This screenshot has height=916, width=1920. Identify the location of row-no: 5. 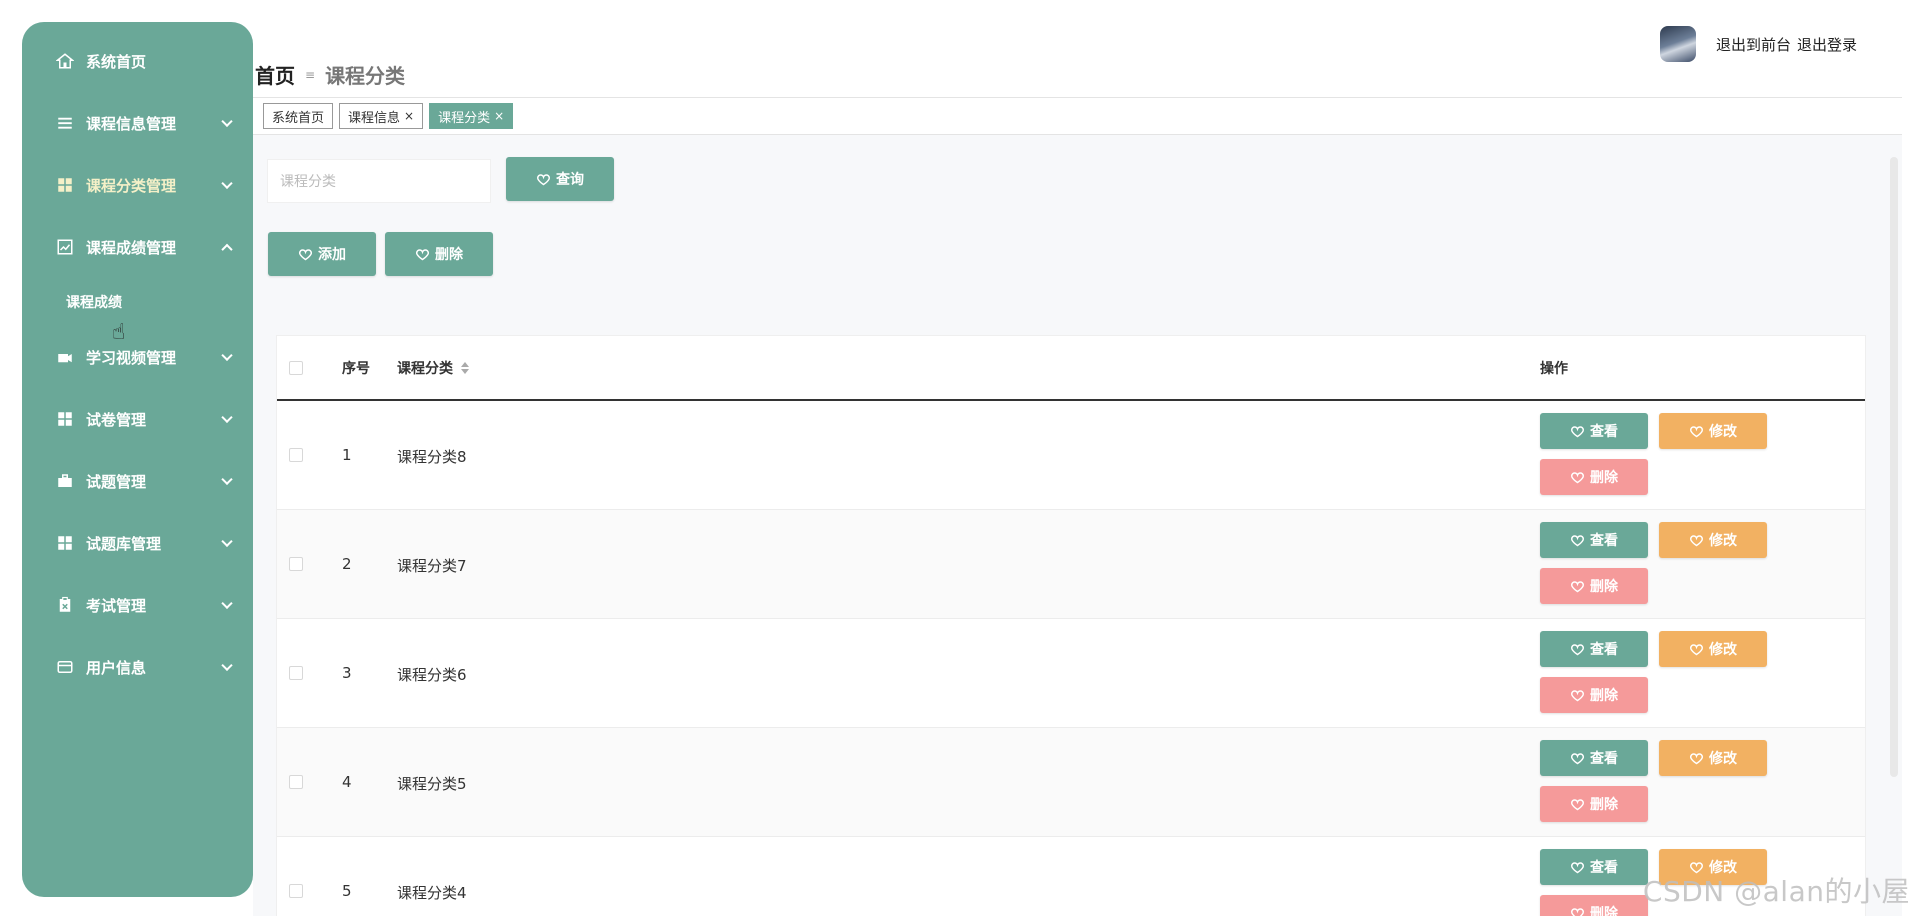
(347, 891).